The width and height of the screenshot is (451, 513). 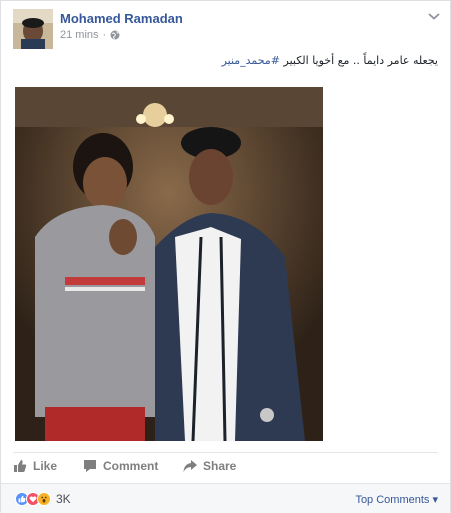 What do you see at coordinates (225, 452) in the screenshot?
I see `actions-divider` at bounding box center [225, 452].